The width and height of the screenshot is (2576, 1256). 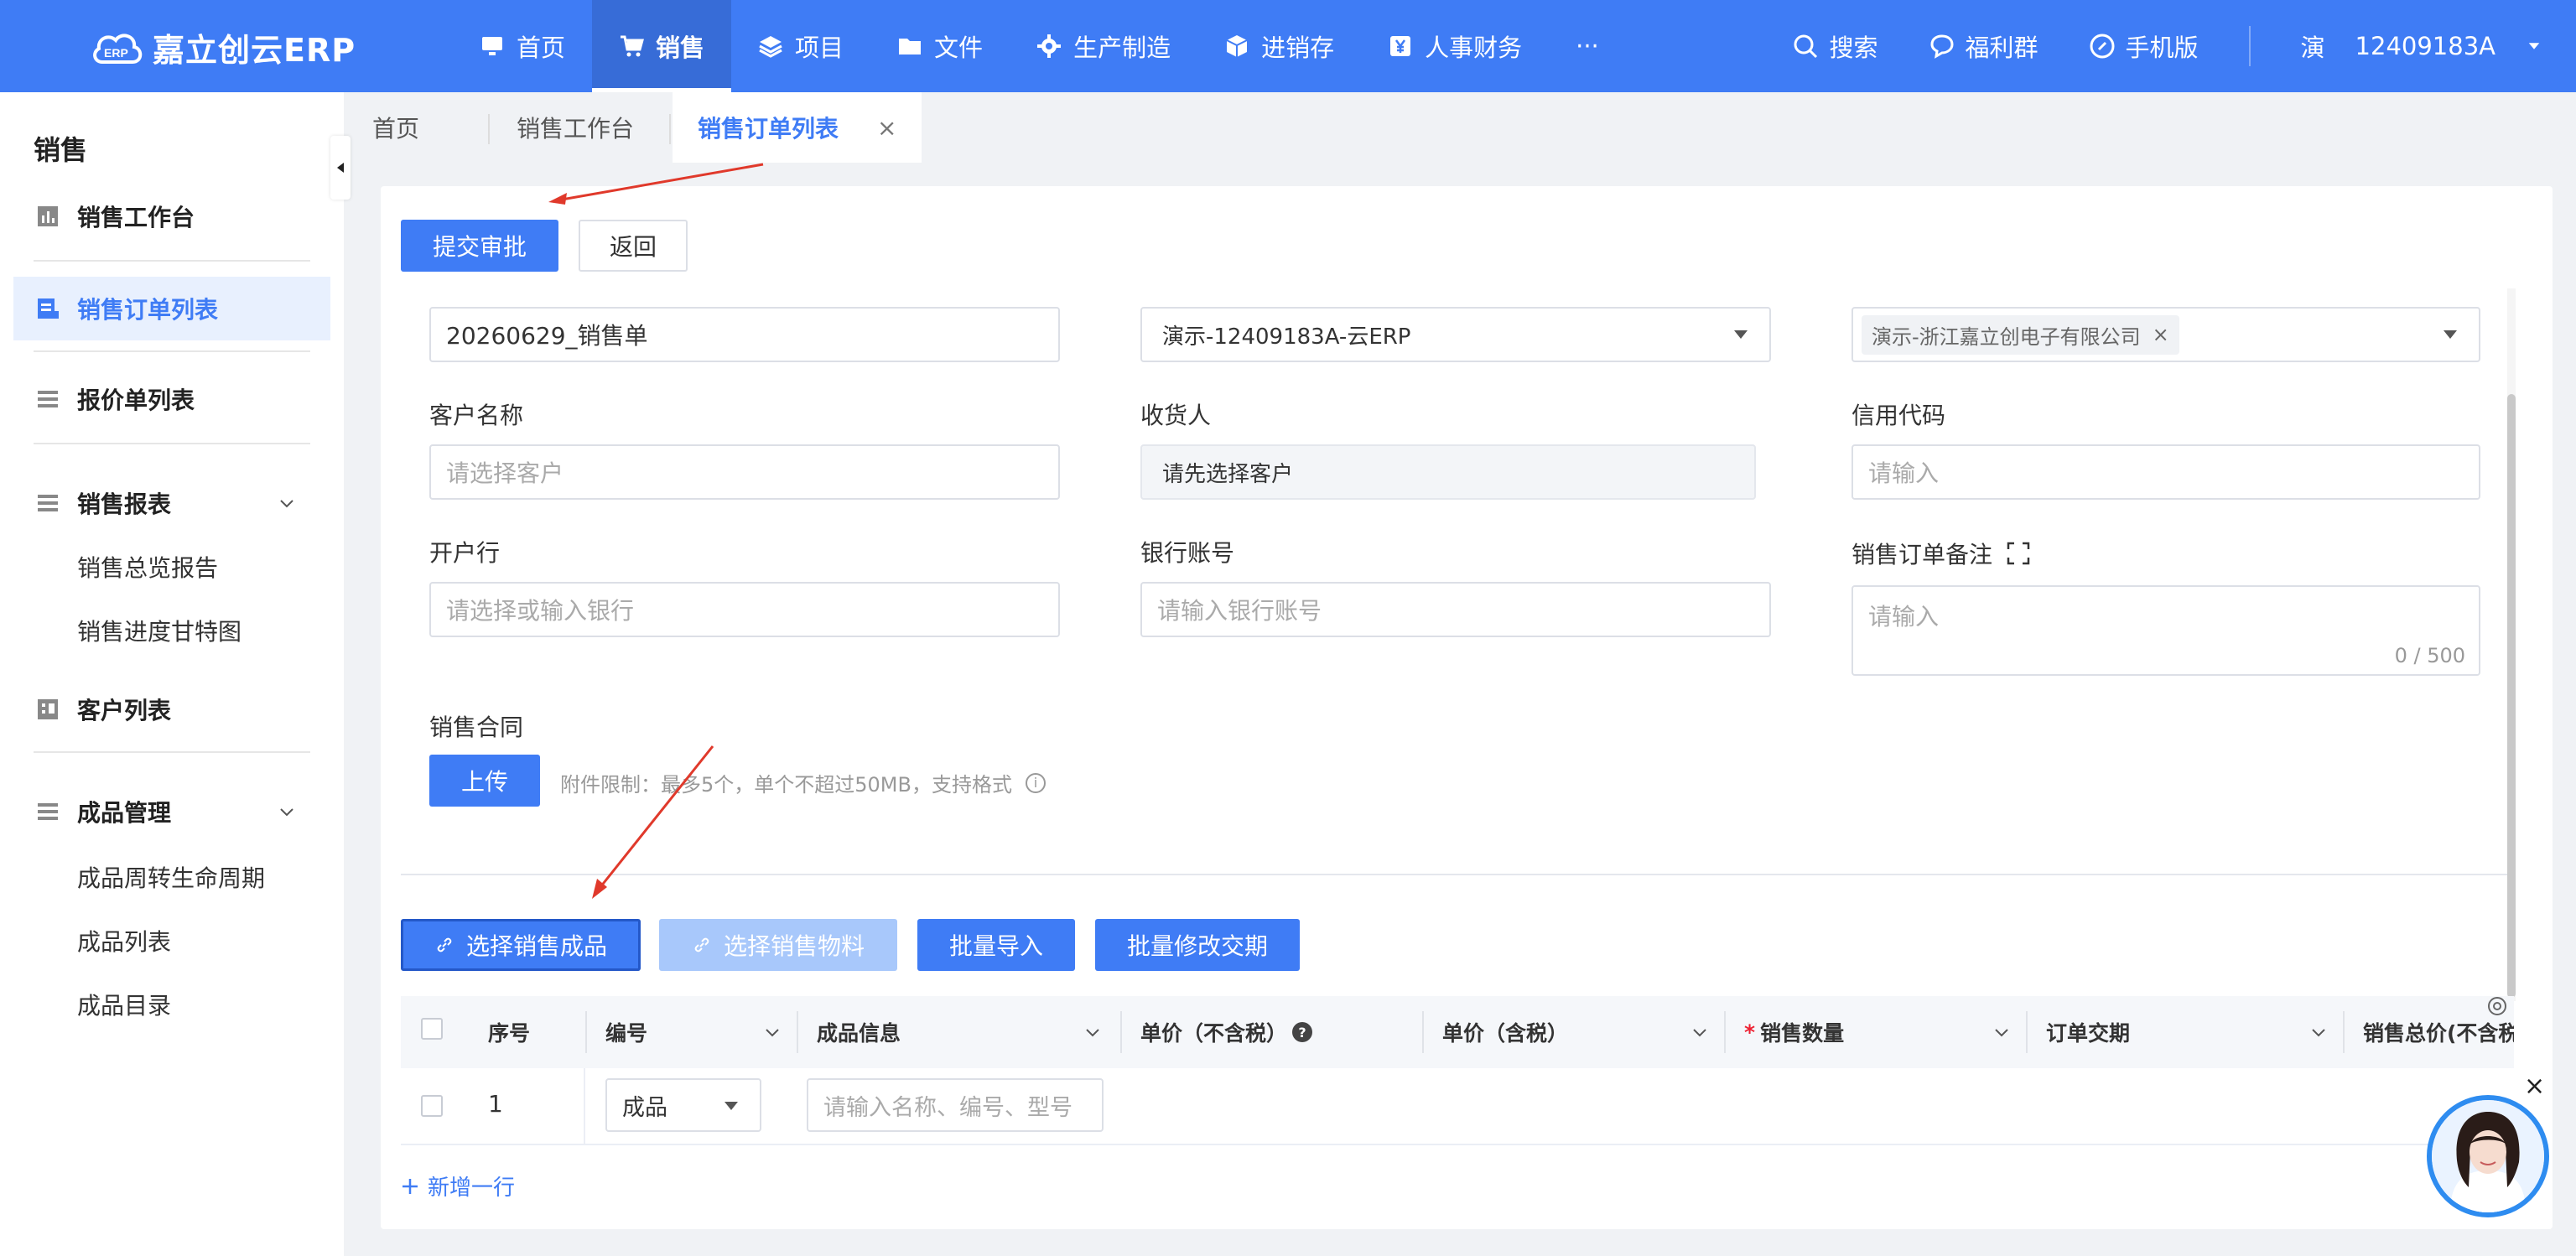 What do you see at coordinates (2144, 46) in the screenshot?
I see `mobile-version-button: 手机版` at bounding box center [2144, 46].